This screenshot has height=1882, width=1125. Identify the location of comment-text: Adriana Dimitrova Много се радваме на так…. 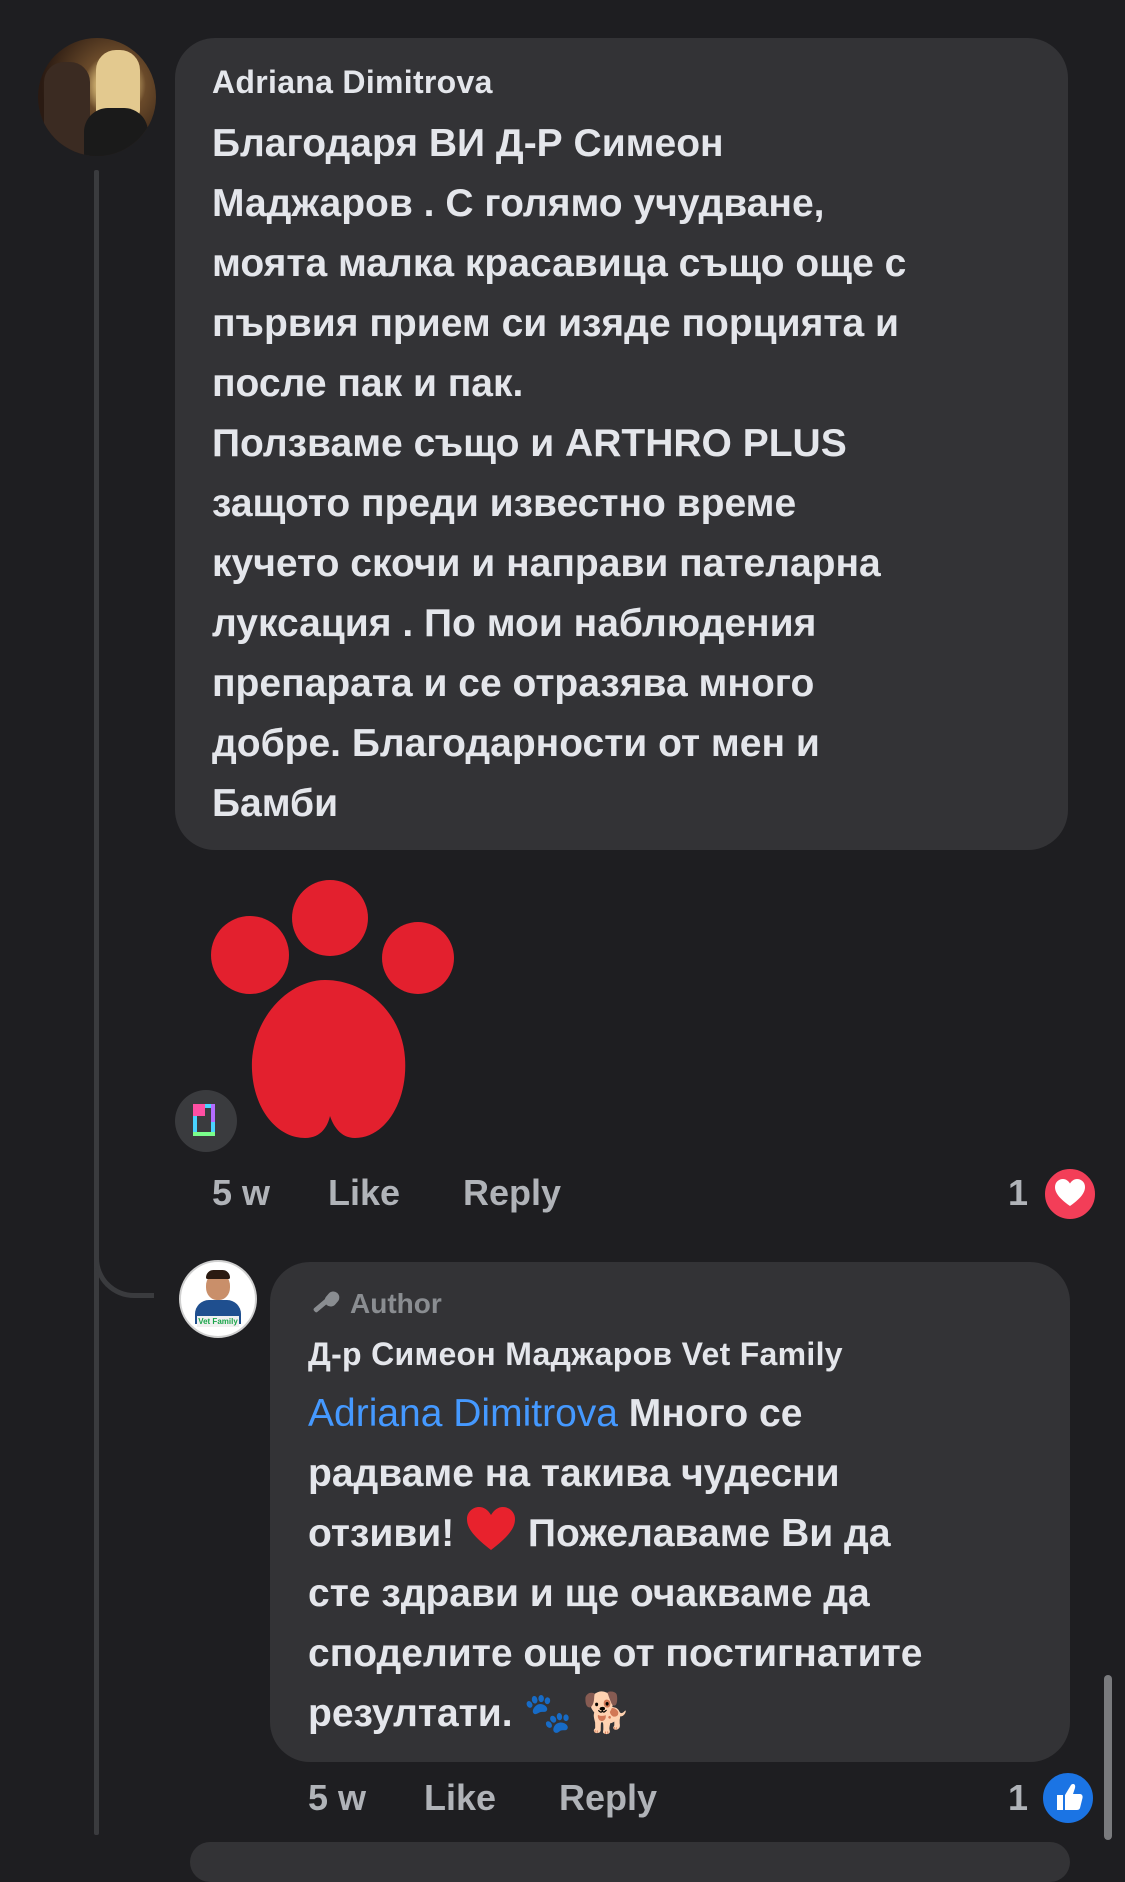
(688, 1564).